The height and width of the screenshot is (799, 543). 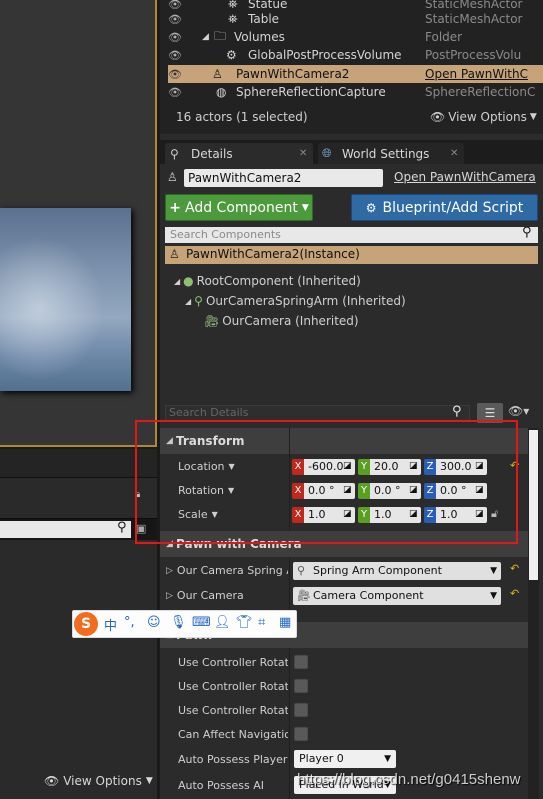 What do you see at coordinates (233, 466) in the screenshot?
I see `location-label: Location ▼` at bounding box center [233, 466].